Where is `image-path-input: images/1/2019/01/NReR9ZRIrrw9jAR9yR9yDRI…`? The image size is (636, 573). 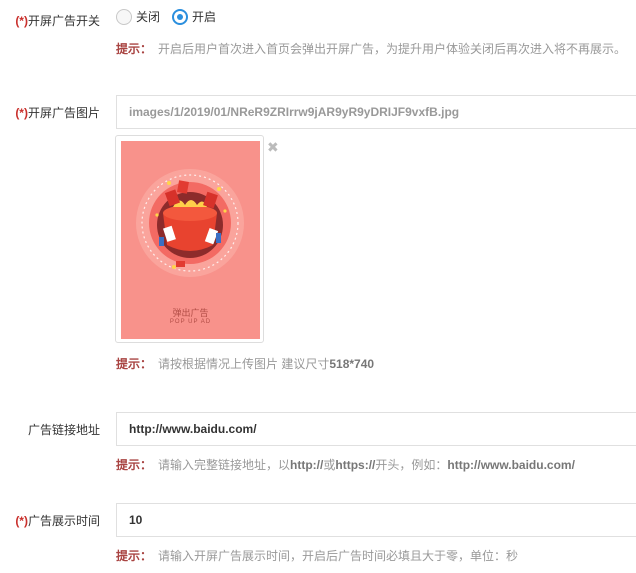
image-path-input: images/1/2019/01/NReR9ZRIrrw9jAR9yR9yDRI… is located at coordinates (376, 112).